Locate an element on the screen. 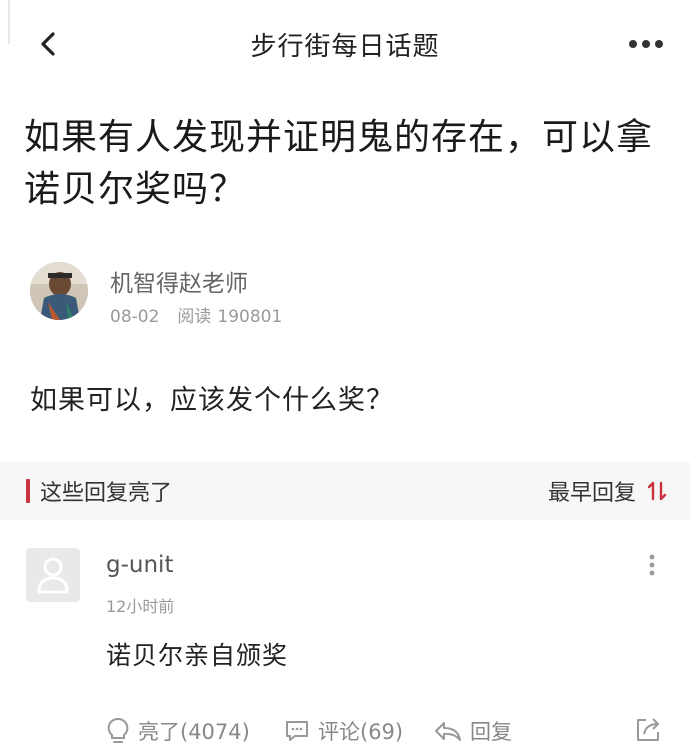 The height and width of the screenshot is (754, 690). share-icon is located at coordinates (648, 729).